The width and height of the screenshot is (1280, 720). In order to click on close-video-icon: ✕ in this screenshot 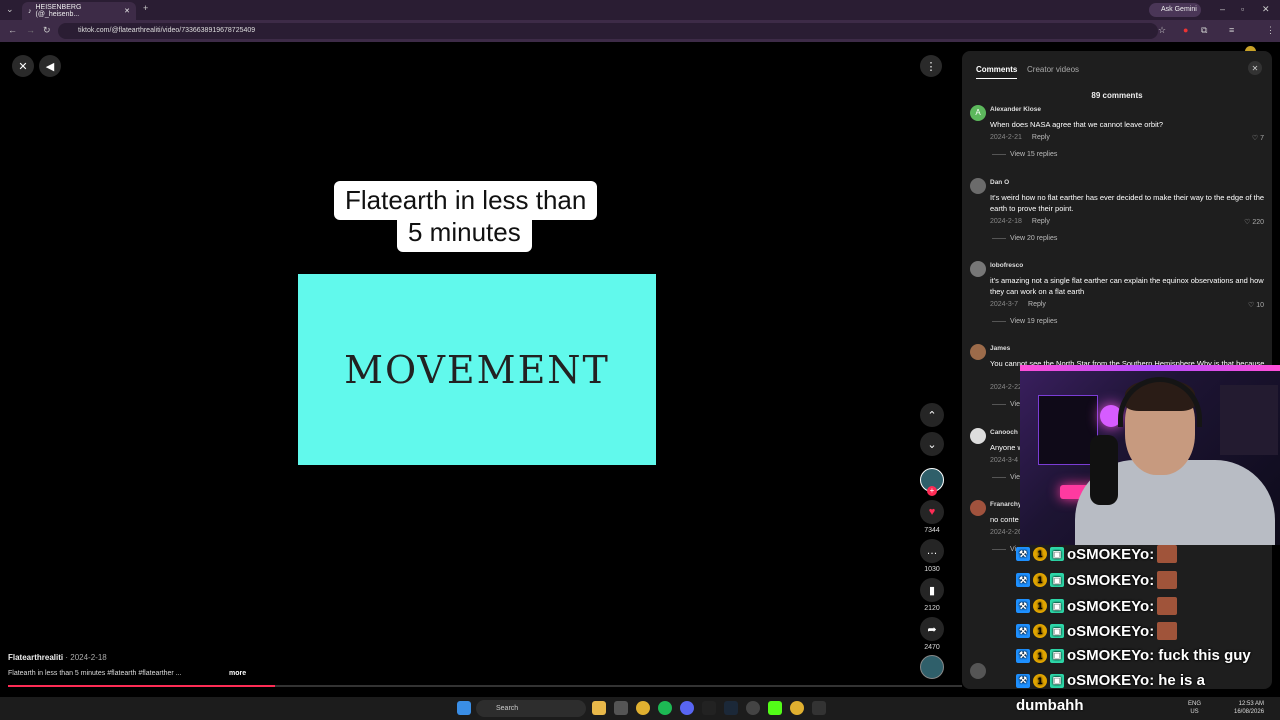, I will do `click(23, 66)`.